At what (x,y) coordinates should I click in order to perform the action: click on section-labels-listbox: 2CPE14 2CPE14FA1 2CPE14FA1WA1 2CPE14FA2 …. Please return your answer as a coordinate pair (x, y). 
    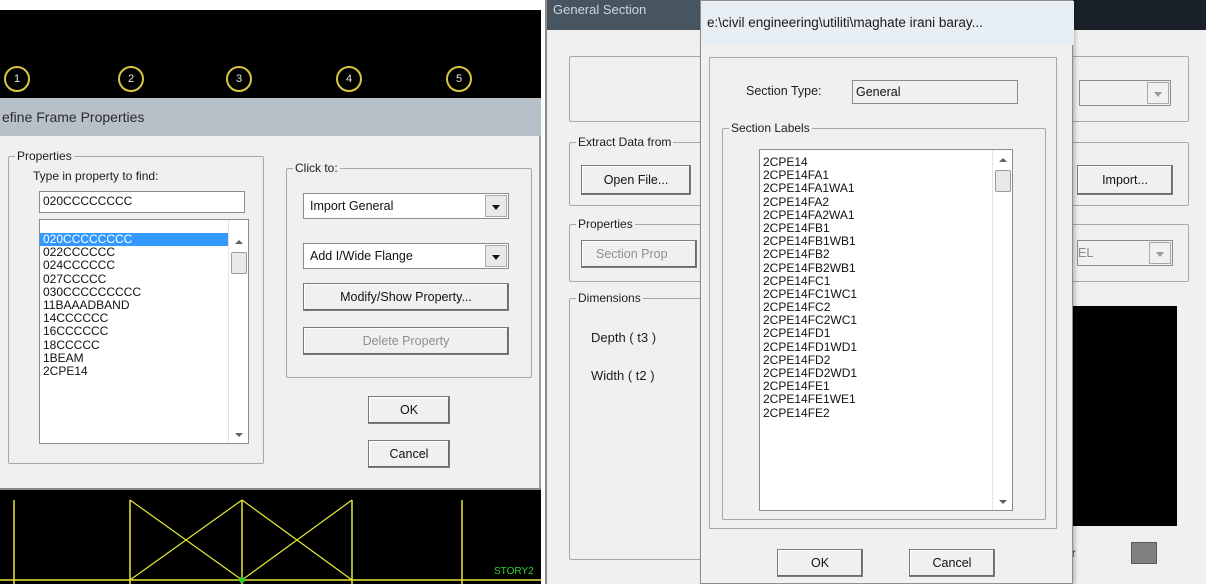
    Looking at the image, I should click on (886, 330).